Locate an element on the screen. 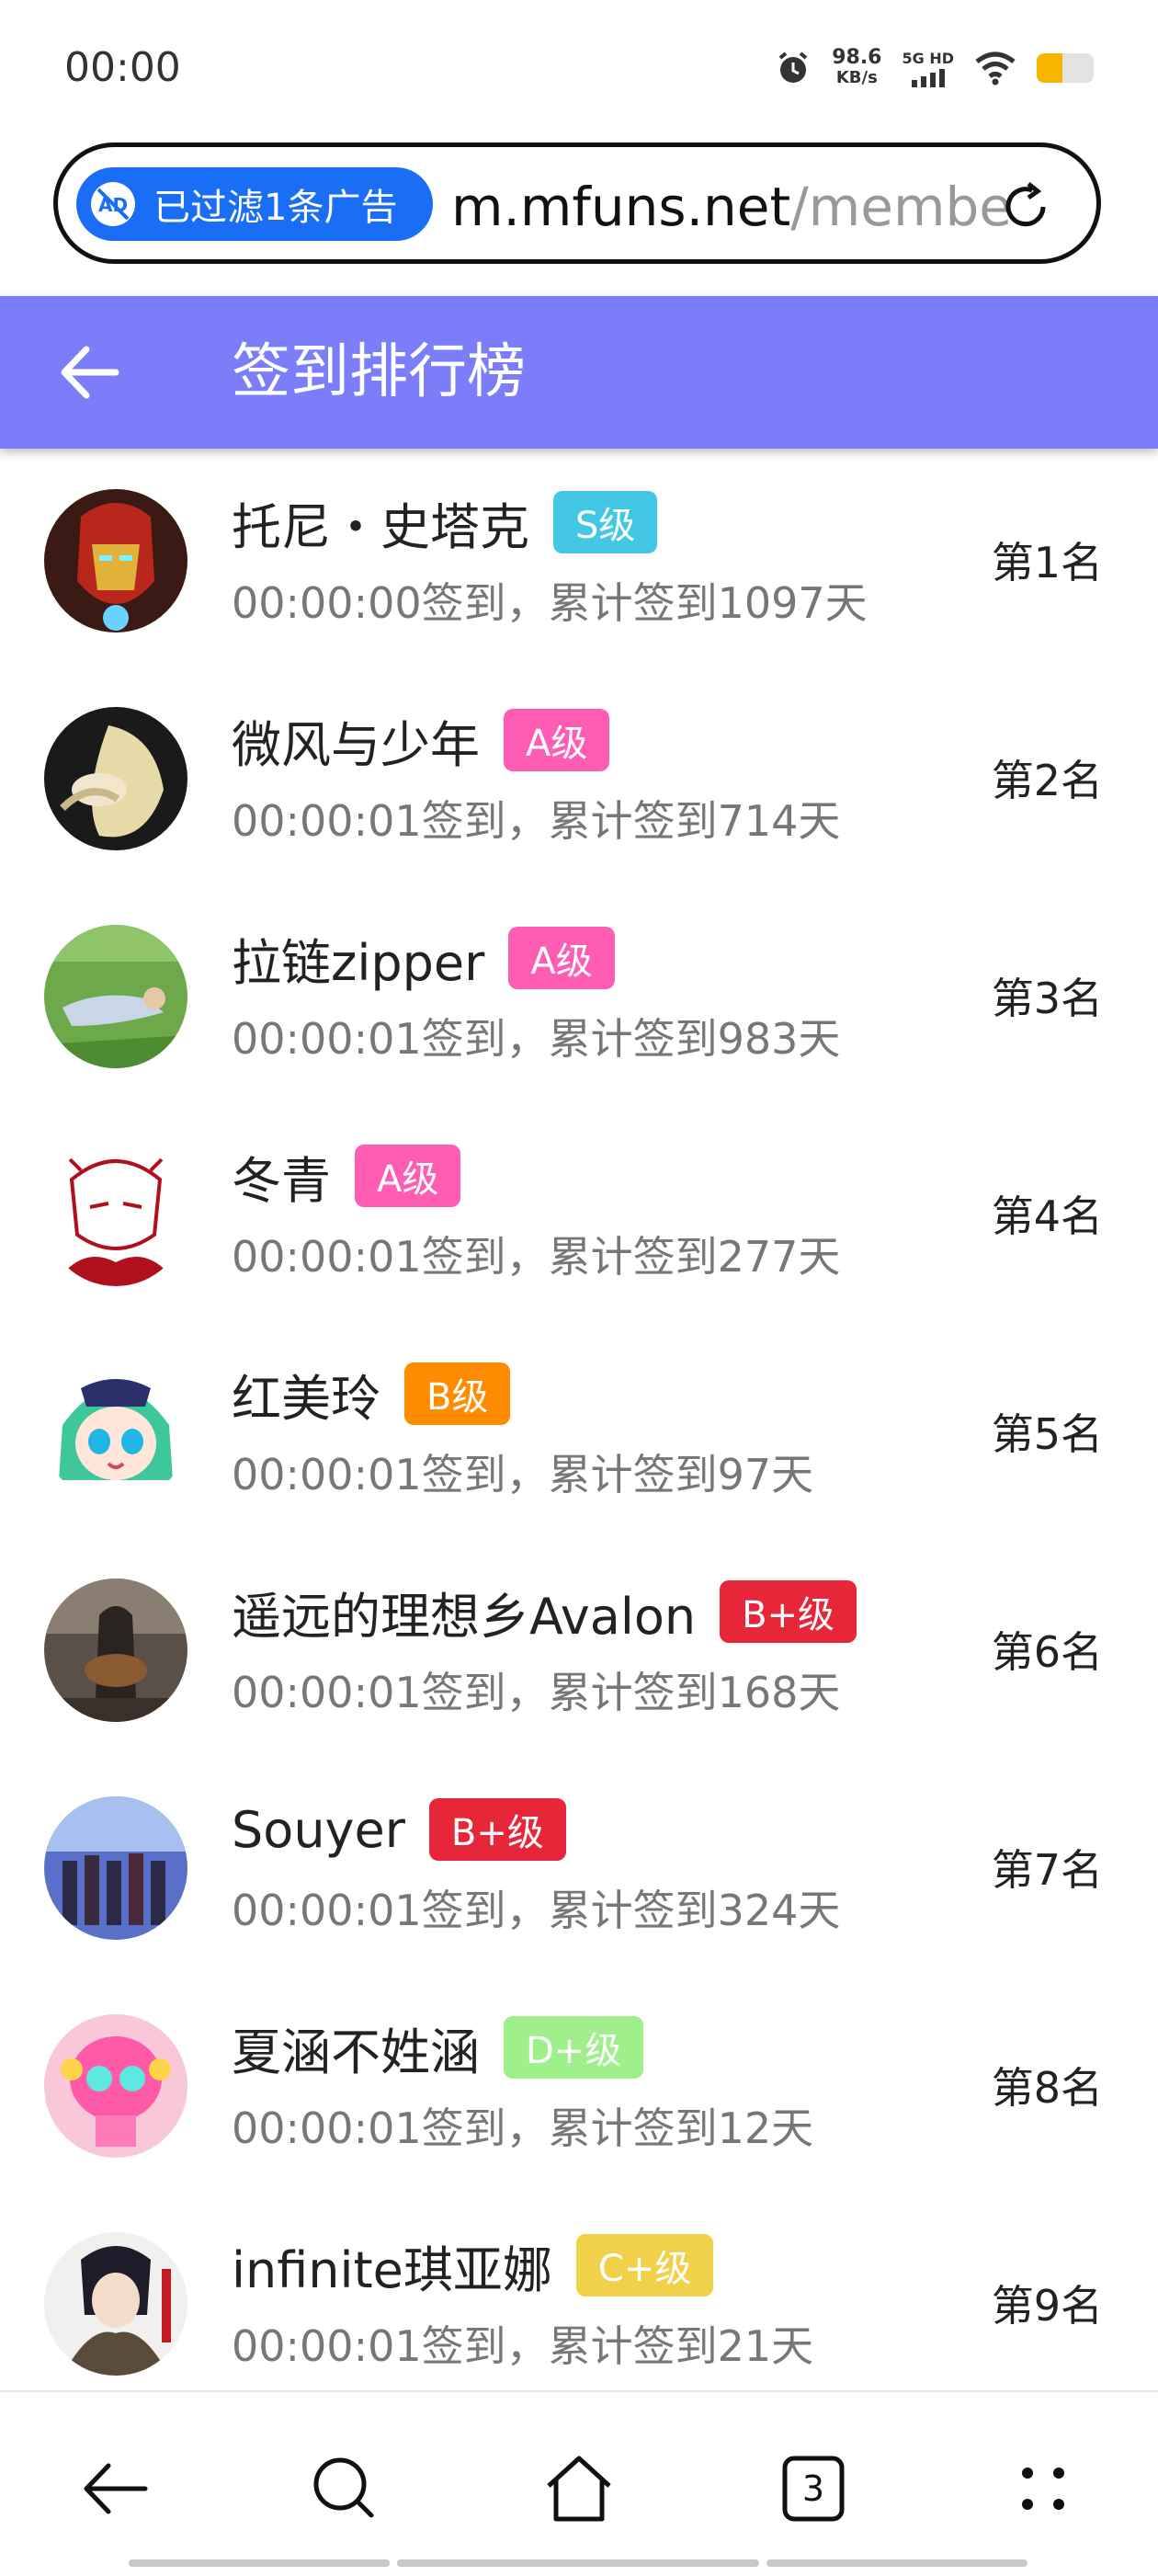 The height and width of the screenshot is (2576, 1158). name-row: 冬青 A级 is located at coordinates (346, 1176).